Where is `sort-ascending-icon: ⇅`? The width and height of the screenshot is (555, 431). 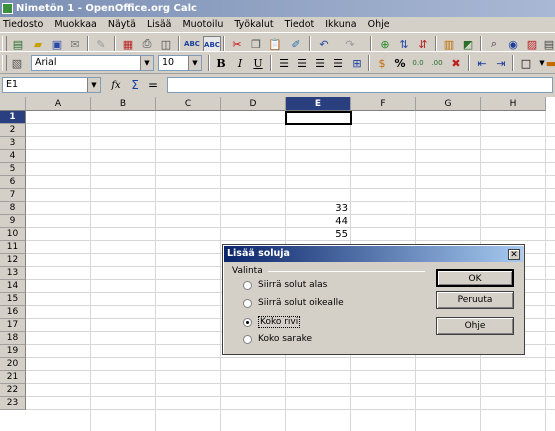
sort-ascending-icon: ⇅ is located at coordinates (404, 44).